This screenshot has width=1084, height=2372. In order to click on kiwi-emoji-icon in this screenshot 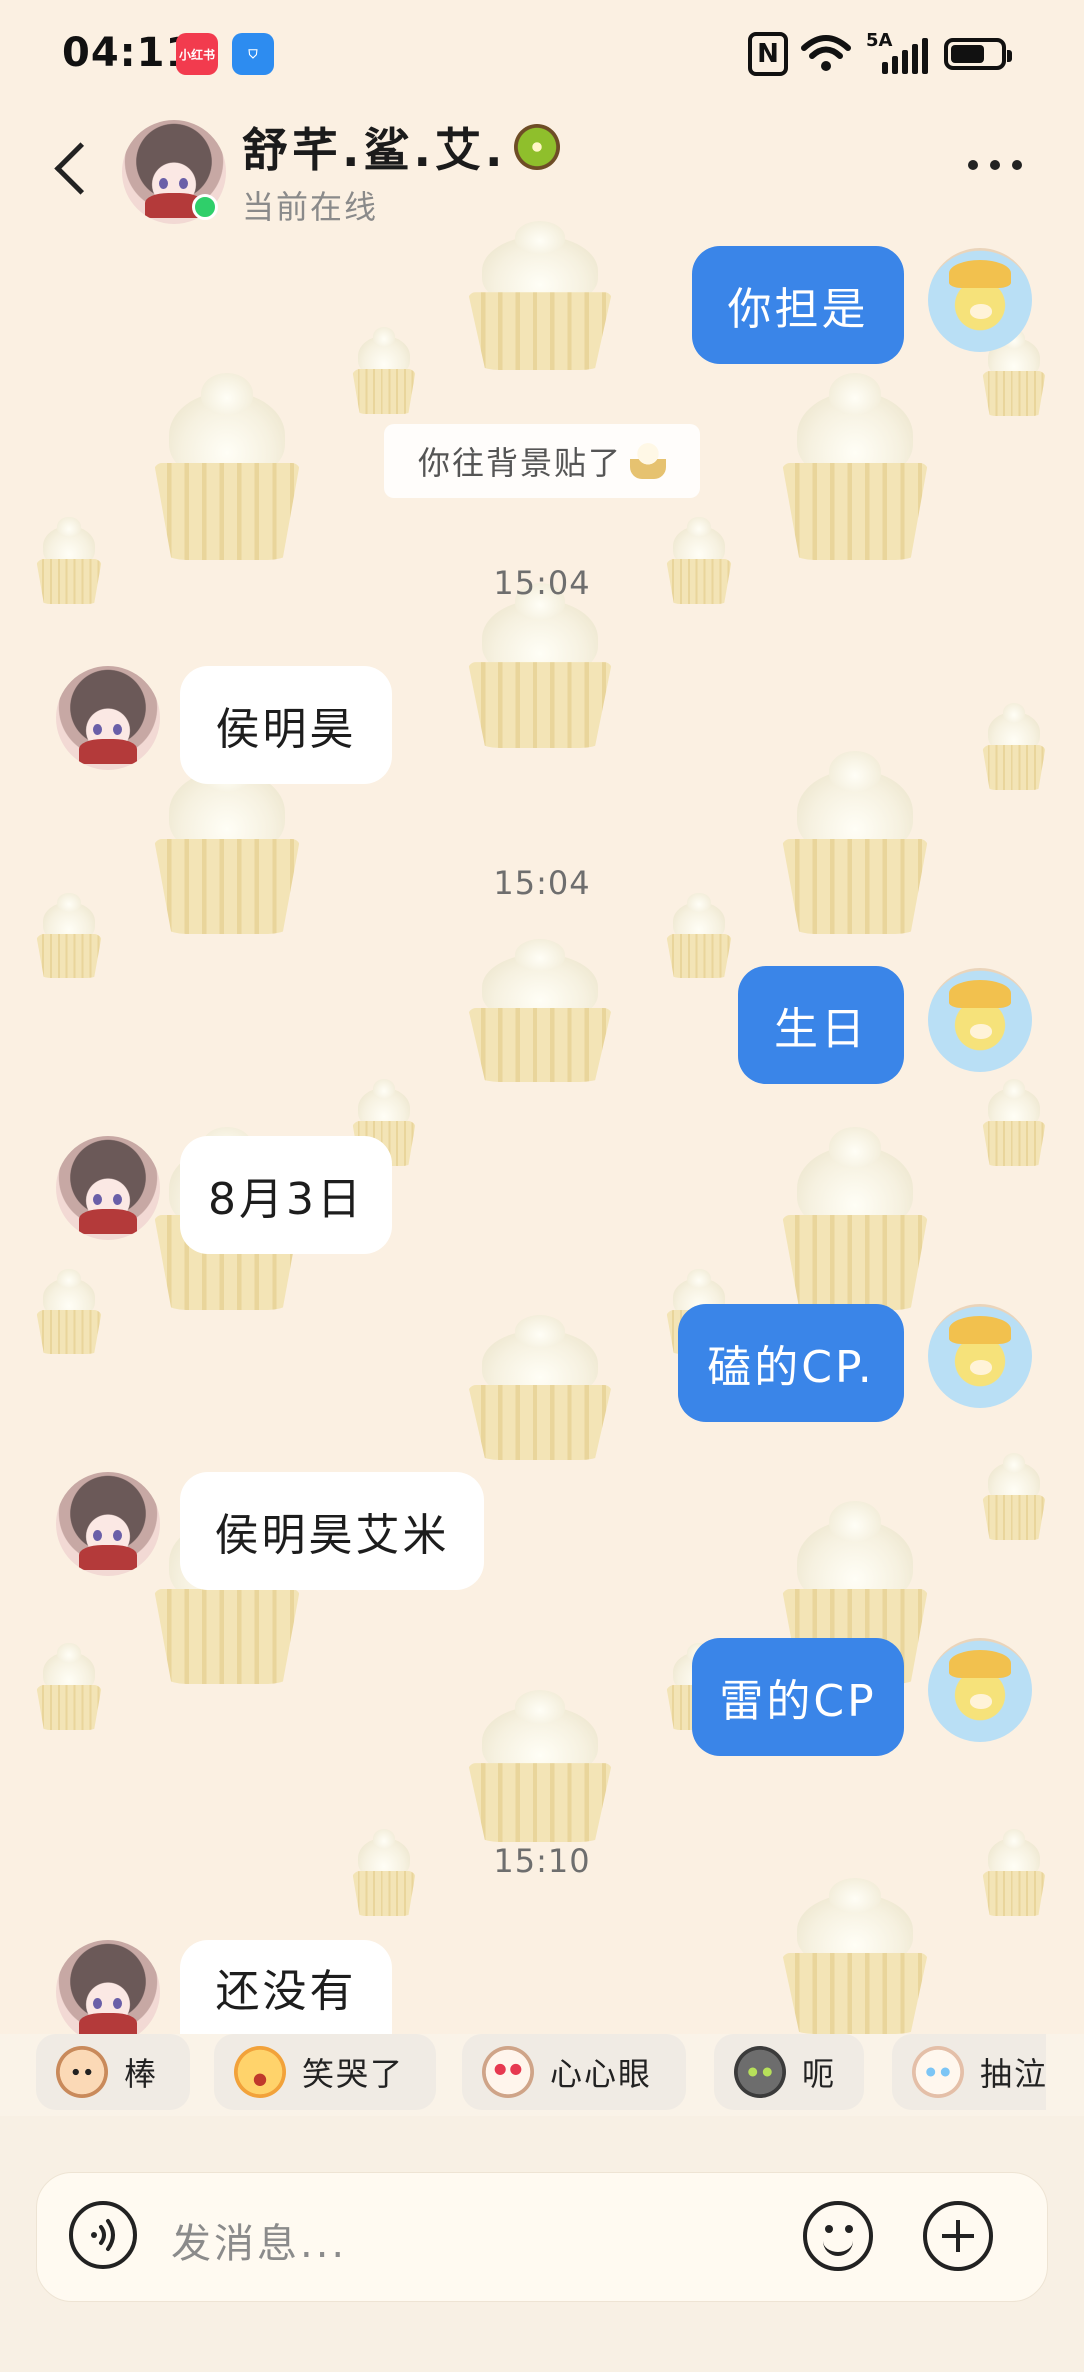, I will do `click(537, 147)`.